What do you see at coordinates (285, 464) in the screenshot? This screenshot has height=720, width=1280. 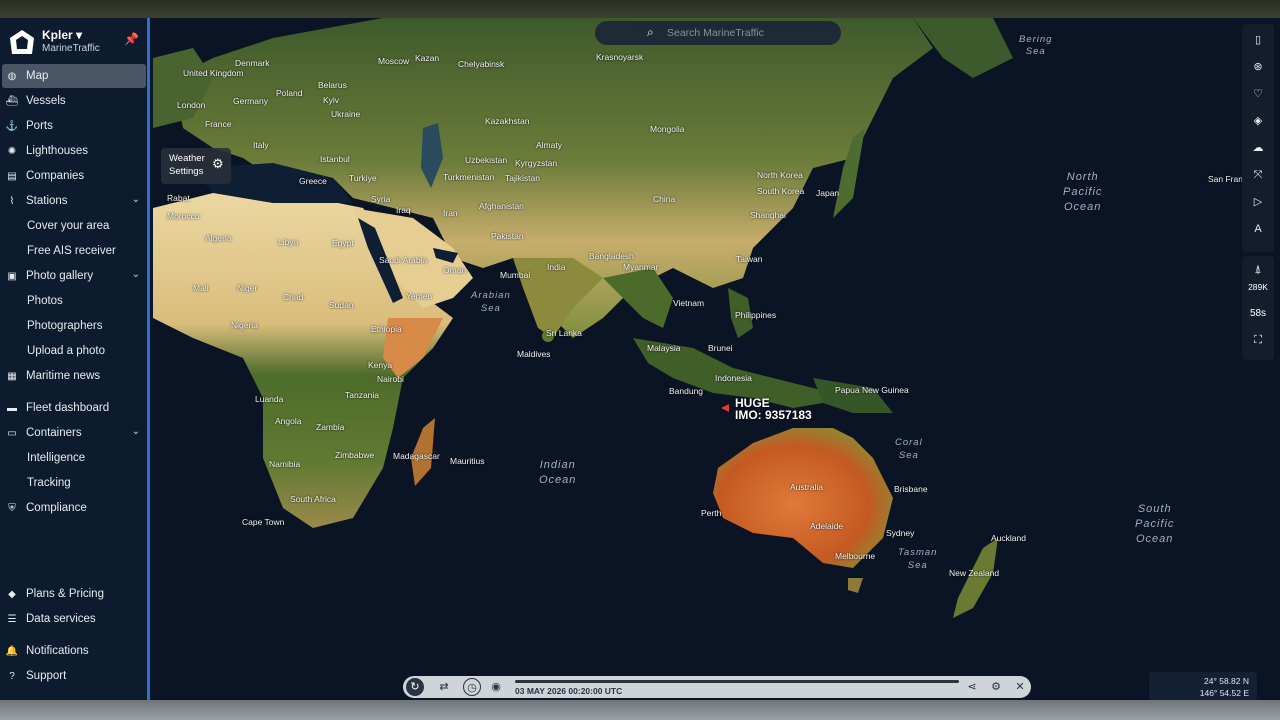 I see `place-label: Namibia` at bounding box center [285, 464].